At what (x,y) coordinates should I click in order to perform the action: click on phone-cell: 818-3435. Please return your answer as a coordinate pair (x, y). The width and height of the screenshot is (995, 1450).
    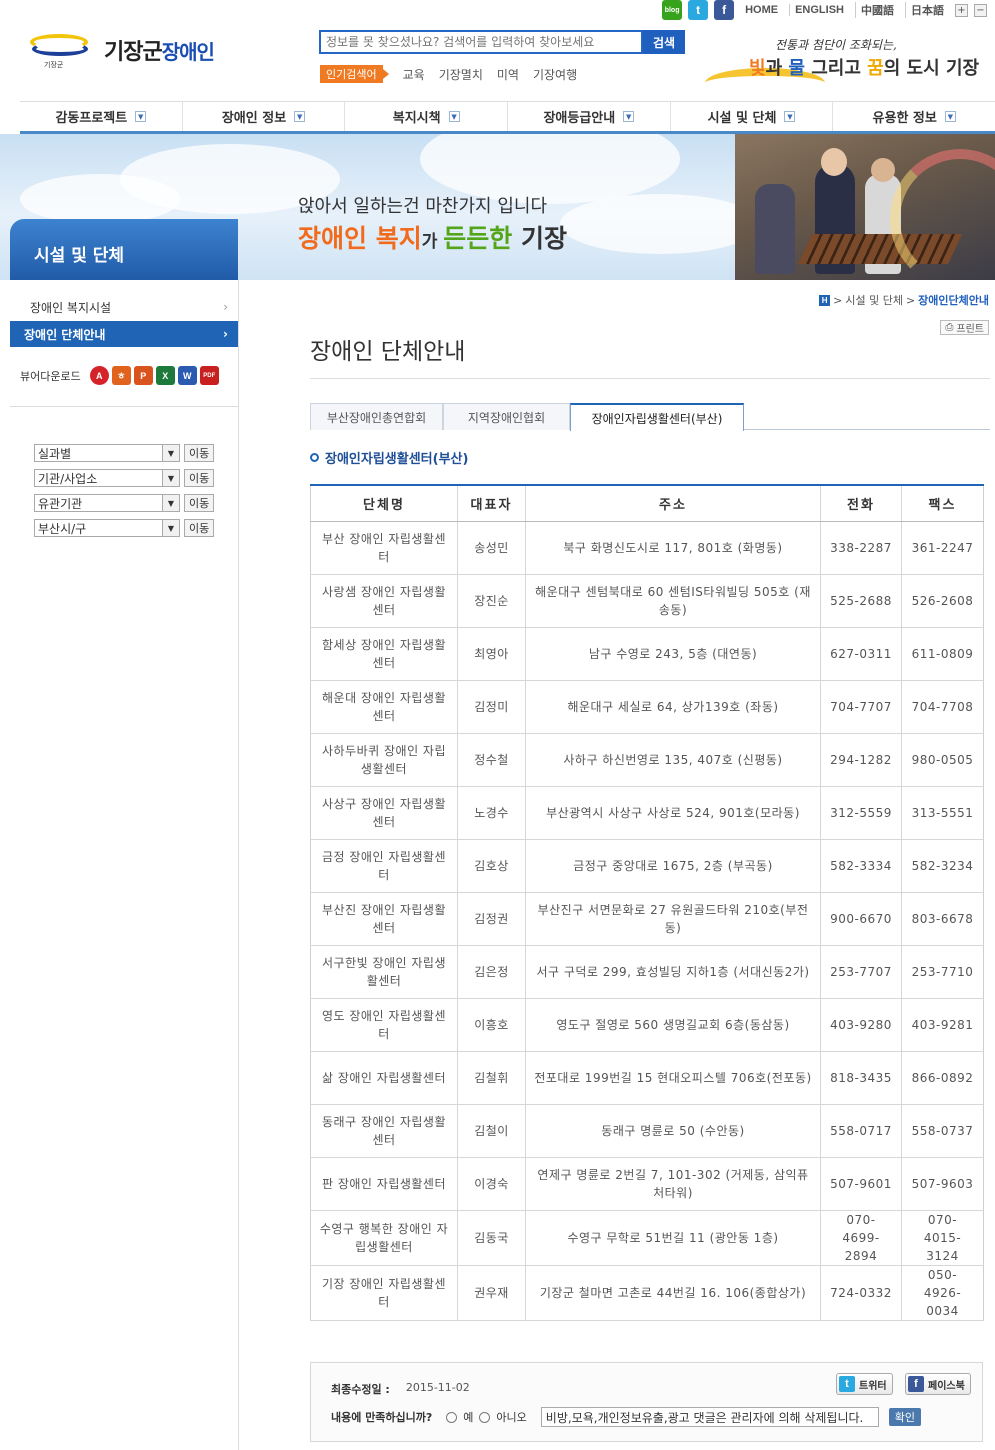
    Looking at the image, I should click on (861, 1078).